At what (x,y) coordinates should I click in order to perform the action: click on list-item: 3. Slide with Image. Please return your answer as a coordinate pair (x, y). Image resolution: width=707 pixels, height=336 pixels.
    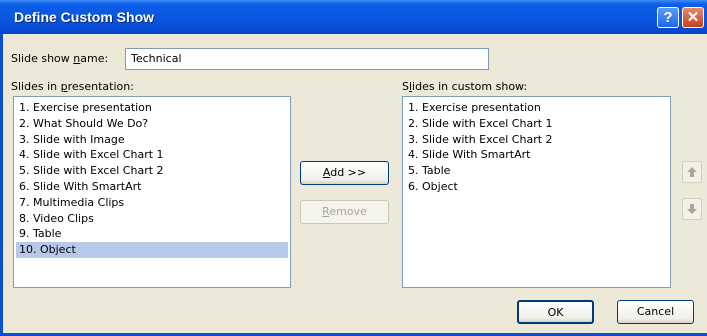
    Looking at the image, I should click on (152, 140).